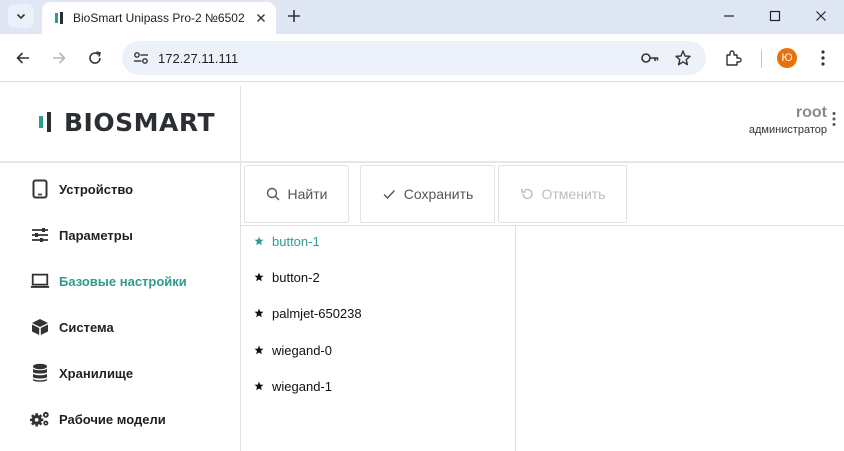  Describe the element at coordinates (515, 338) in the screenshot. I see `list-divider` at that location.